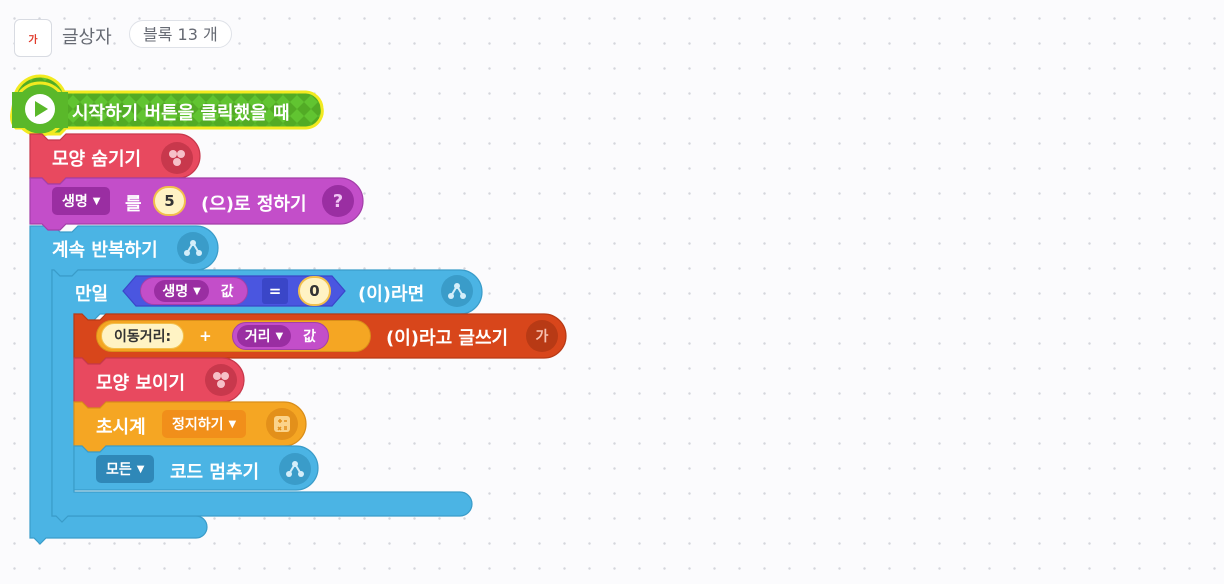  I want to click on stop-block-label: 코드 멈추기, so click(215, 472).